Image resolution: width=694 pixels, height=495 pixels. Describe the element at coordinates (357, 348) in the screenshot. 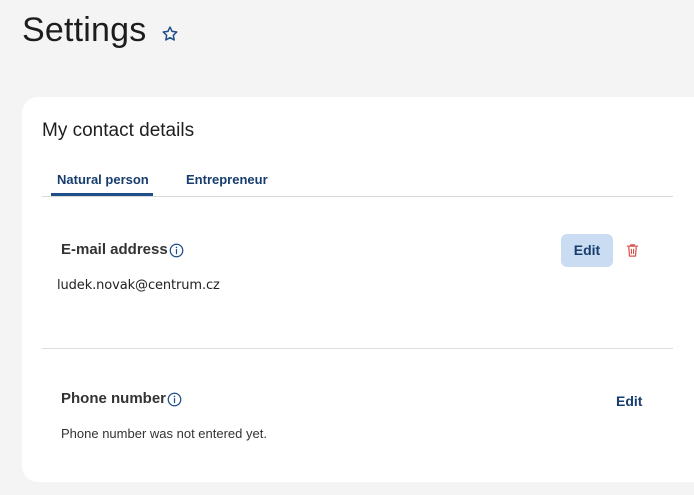

I see `section-divider` at that location.